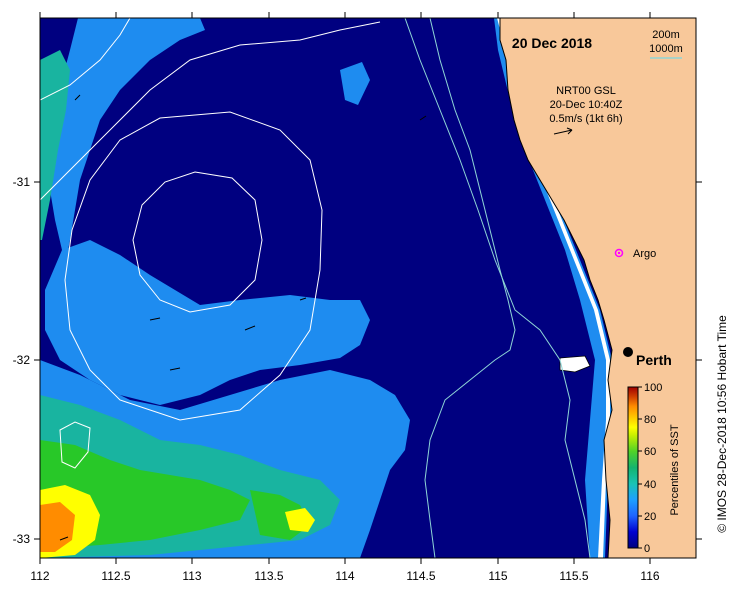 This screenshot has width=739, height=592. Describe the element at coordinates (586, 105) in the screenshot. I see `product-time: 20-Dec 10:40Z` at that location.